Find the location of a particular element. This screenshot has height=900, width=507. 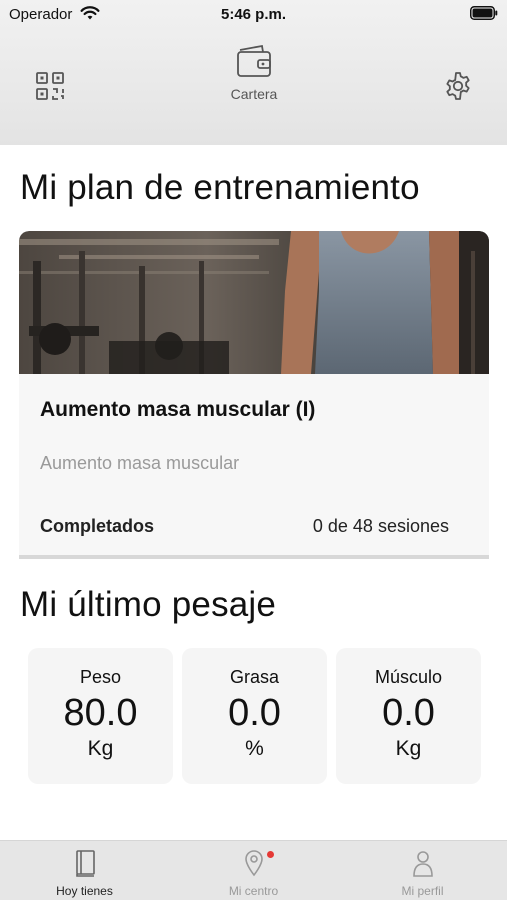

wallet-button: Cartera is located at coordinates (254, 76).